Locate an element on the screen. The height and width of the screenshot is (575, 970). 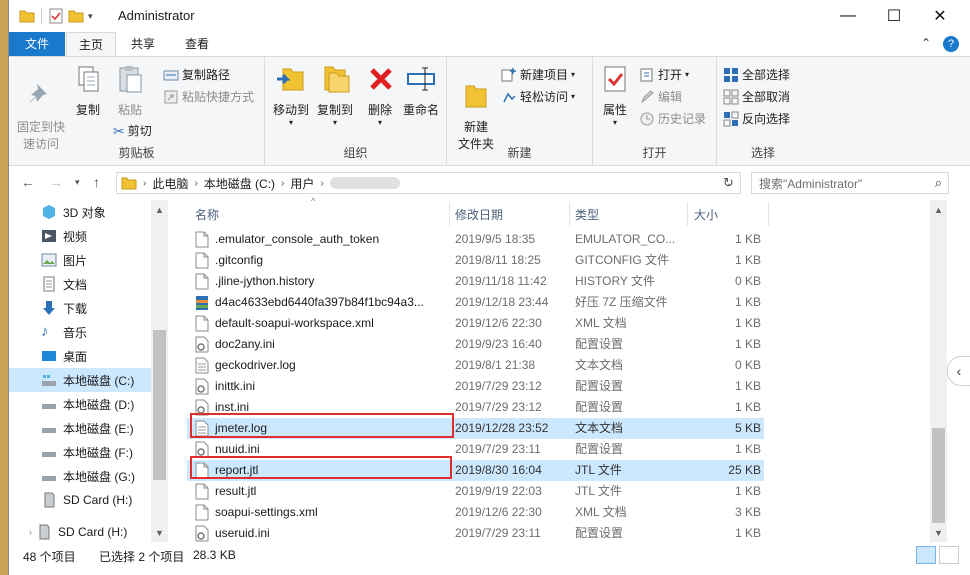
tab-home: 主页 is located at coordinates (91, 44).